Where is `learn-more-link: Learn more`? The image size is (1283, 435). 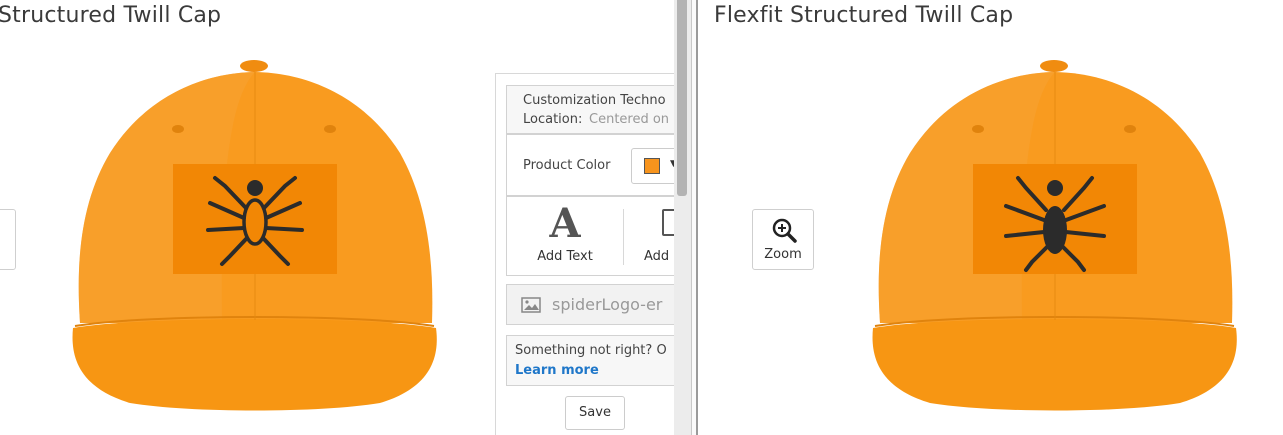
learn-more-link: Learn more is located at coordinates (557, 370).